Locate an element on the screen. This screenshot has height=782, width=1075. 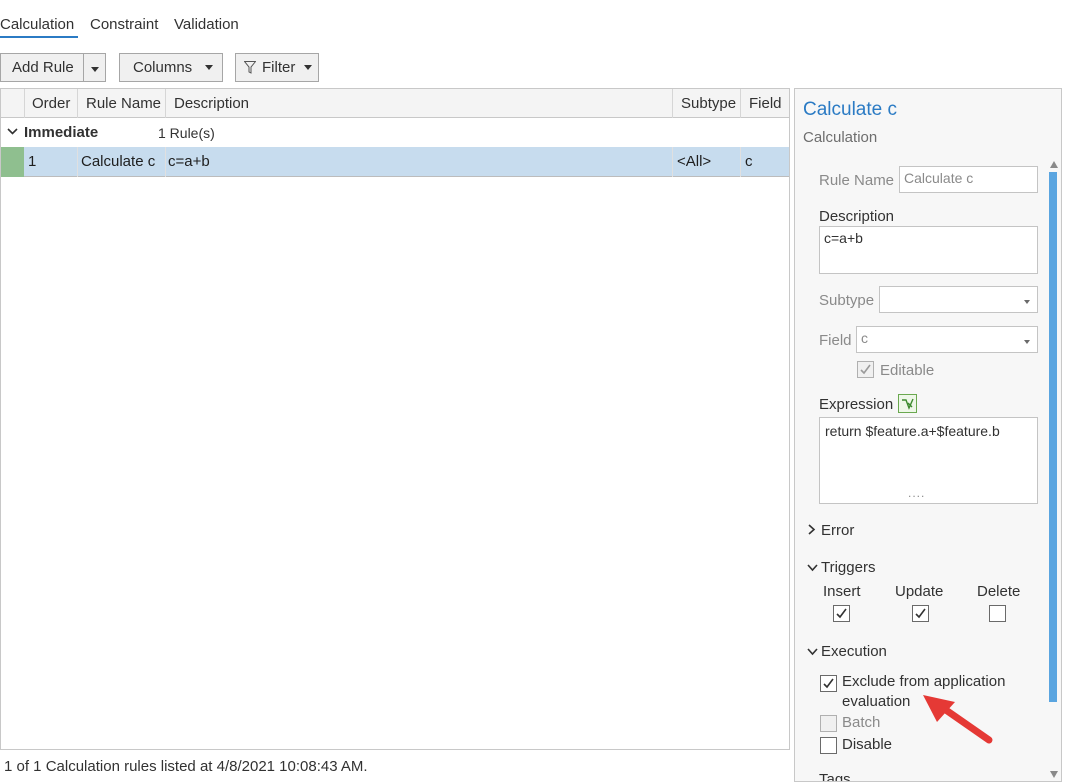
columns-label: Columns is located at coordinates (163, 67).